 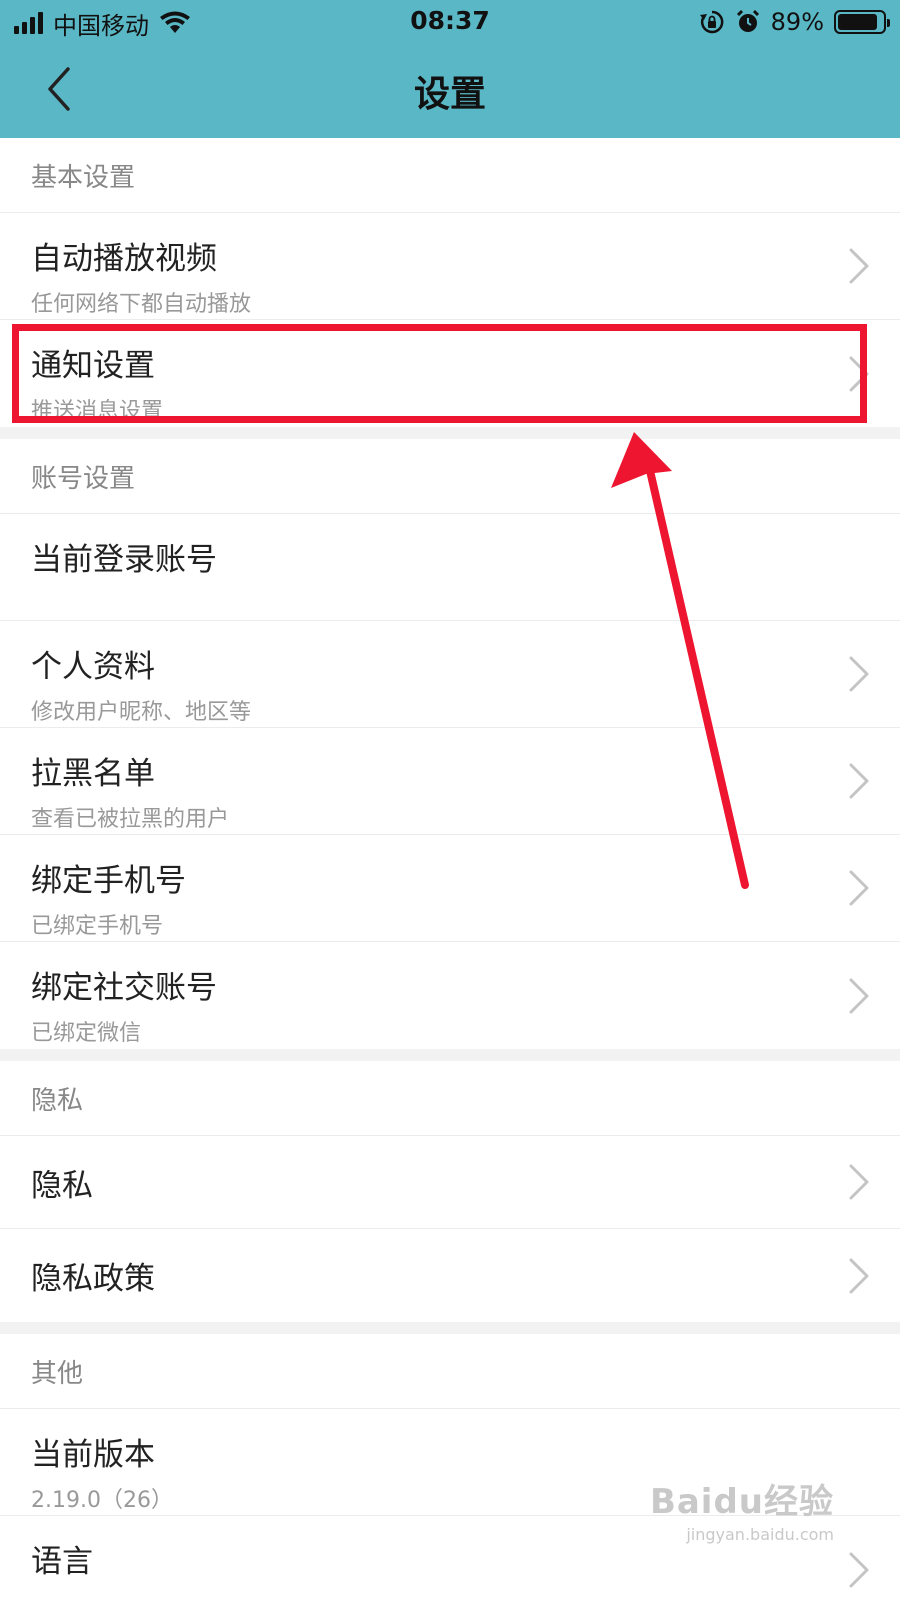 What do you see at coordinates (450, 373) in the screenshot?
I see `item-notification-settings: 通知设置 推送消息设置` at bounding box center [450, 373].